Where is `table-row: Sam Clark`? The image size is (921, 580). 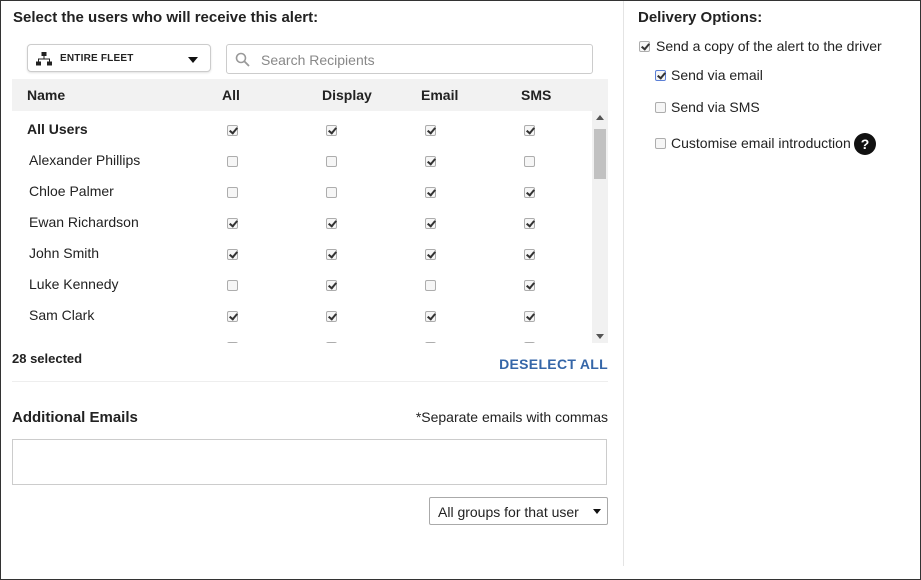
table-row: Sam Clark is located at coordinates (302, 316).